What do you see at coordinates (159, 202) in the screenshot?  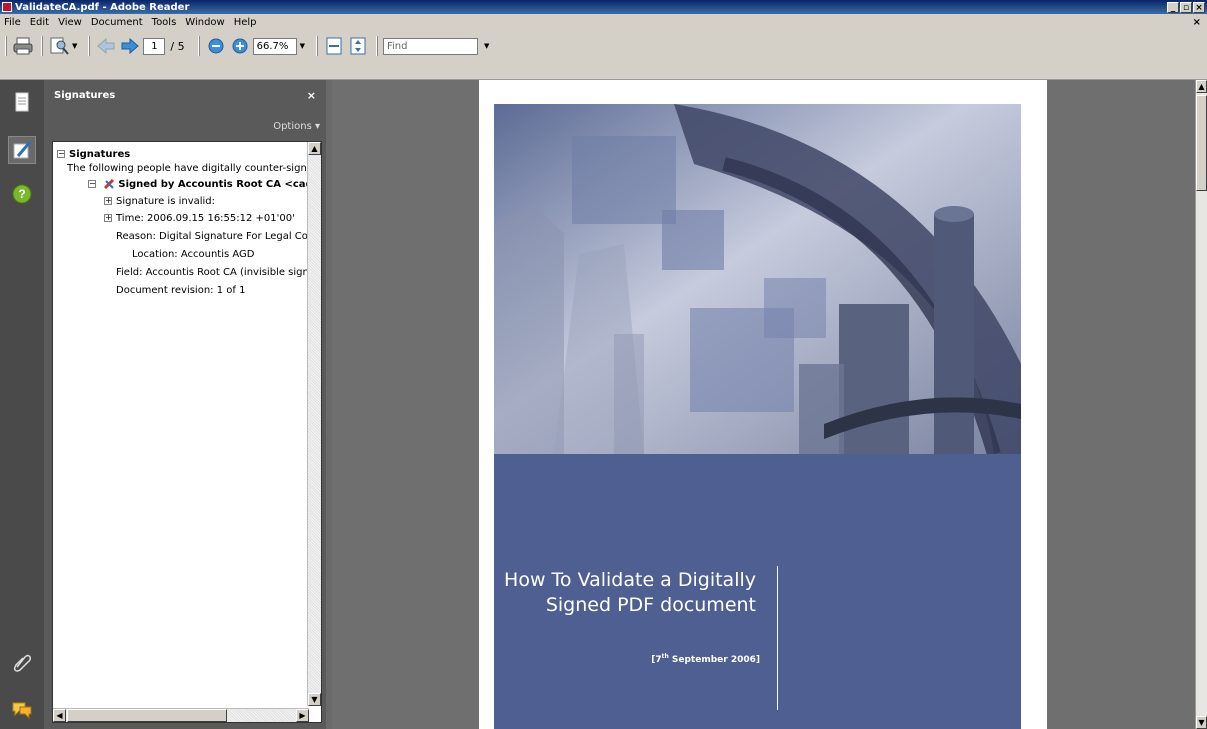 I see `tree-status: + Signature is invalid:` at bounding box center [159, 202].